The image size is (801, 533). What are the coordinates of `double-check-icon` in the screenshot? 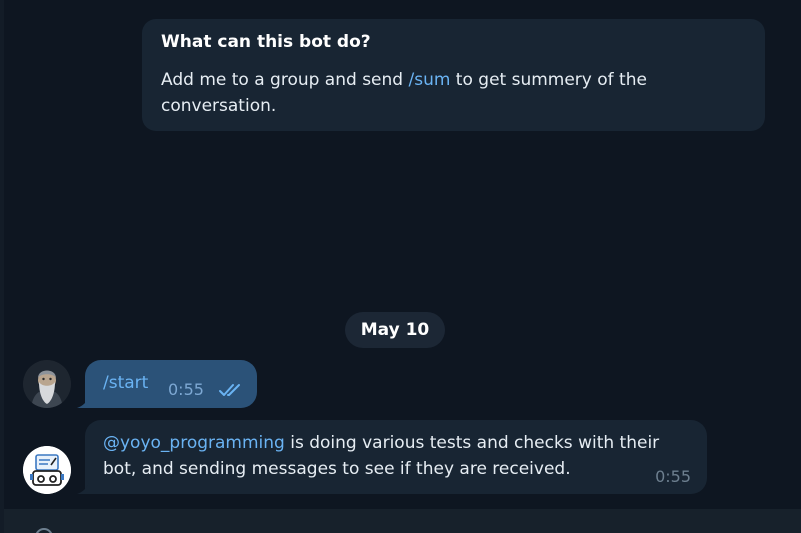 It's located at (229, 390).